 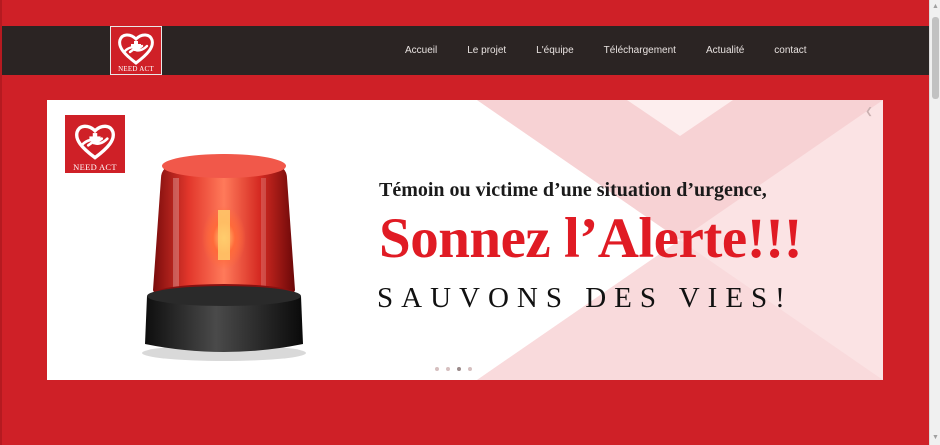 I want to click on slide-logo-text: NEED ACT, so click(x=95, y=167).